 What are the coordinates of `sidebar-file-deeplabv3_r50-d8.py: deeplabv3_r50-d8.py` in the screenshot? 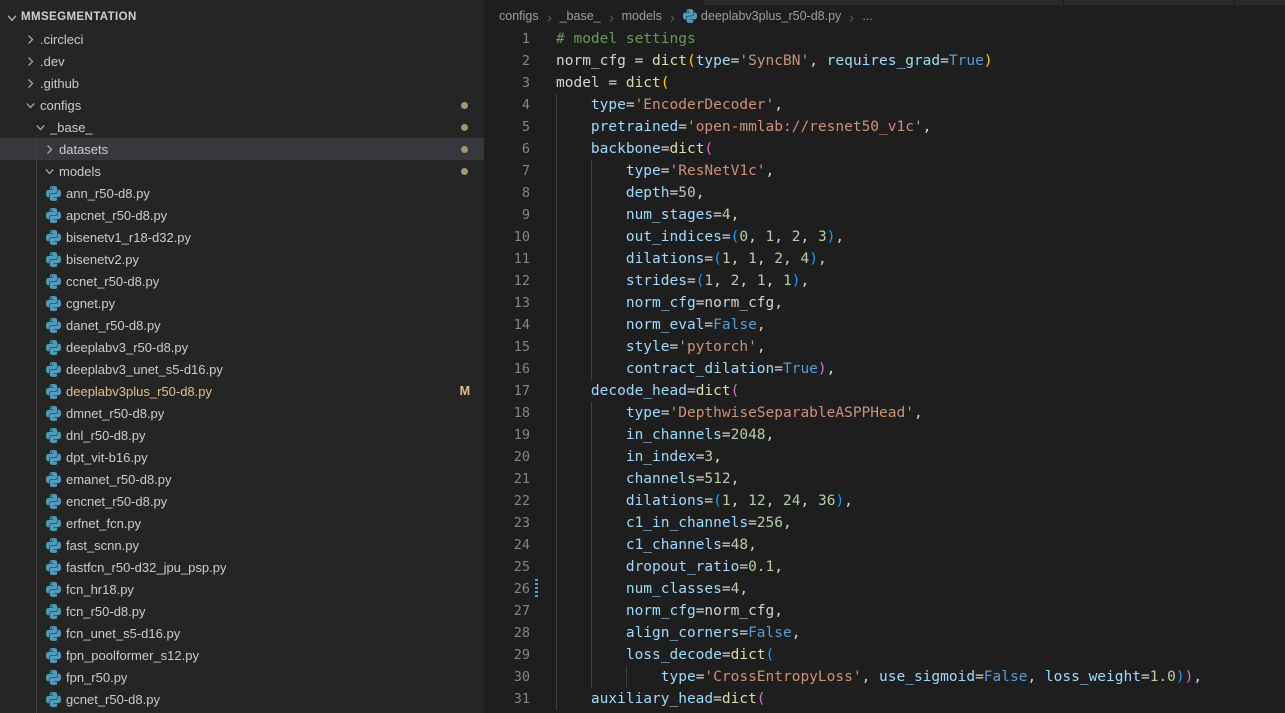 It's located at (242, 347).